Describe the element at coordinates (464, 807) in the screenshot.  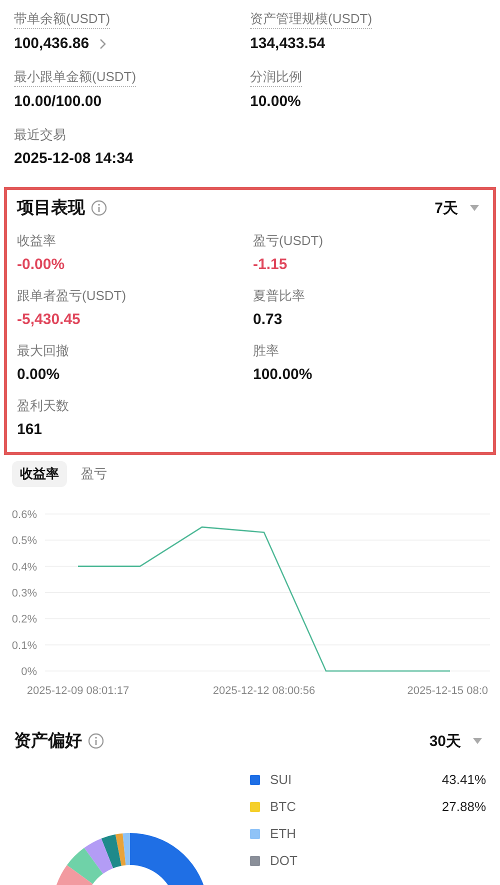
I see `legend-value: 27.88%` at that location.